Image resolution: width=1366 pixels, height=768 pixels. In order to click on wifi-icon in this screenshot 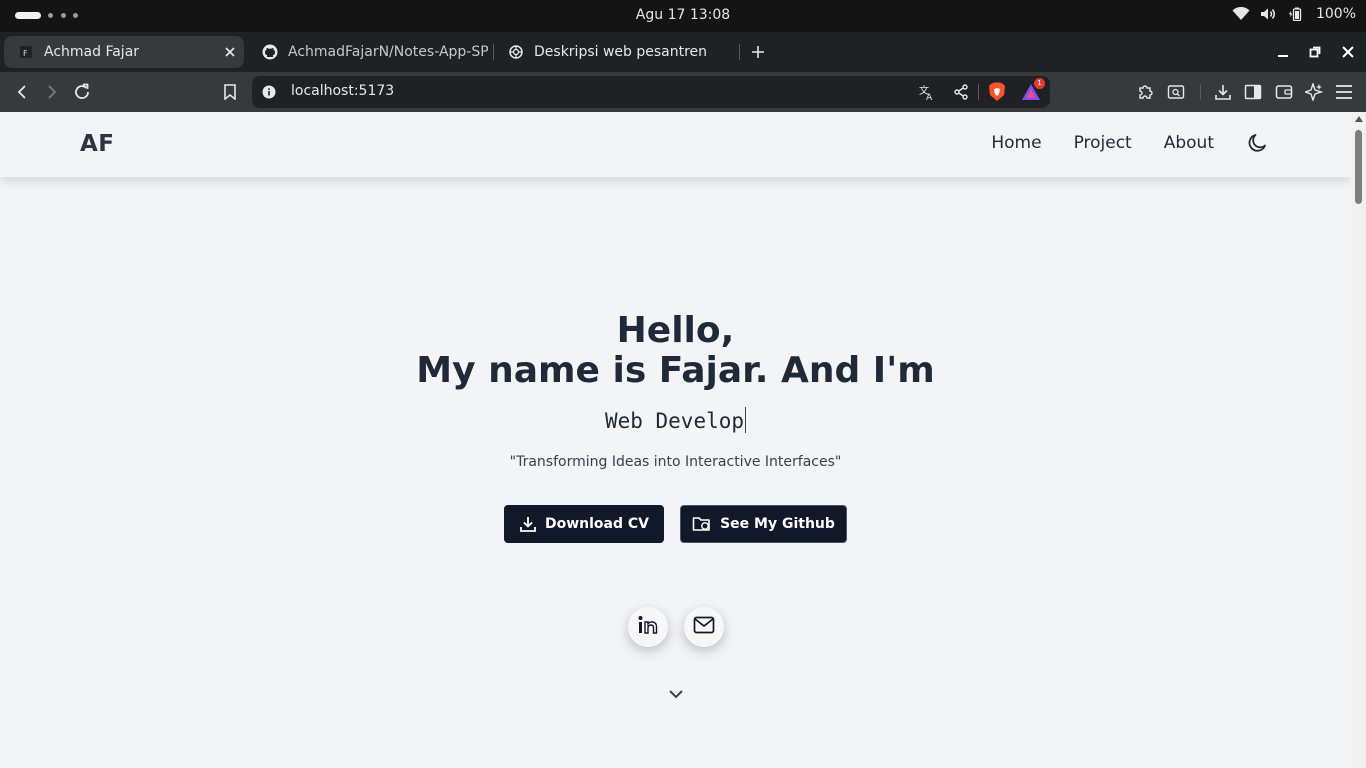, I will do `click(1241, 14)`.